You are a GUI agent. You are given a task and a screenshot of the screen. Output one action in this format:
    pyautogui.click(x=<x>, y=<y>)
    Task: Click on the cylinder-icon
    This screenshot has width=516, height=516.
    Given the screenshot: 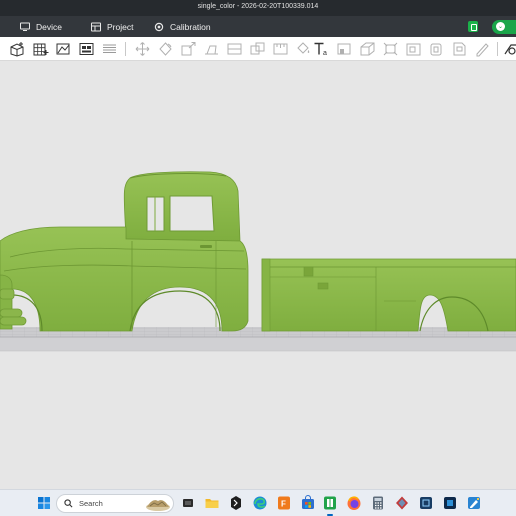 What is the action you would take?
    pyautogui.click(x=436, y=49)
    